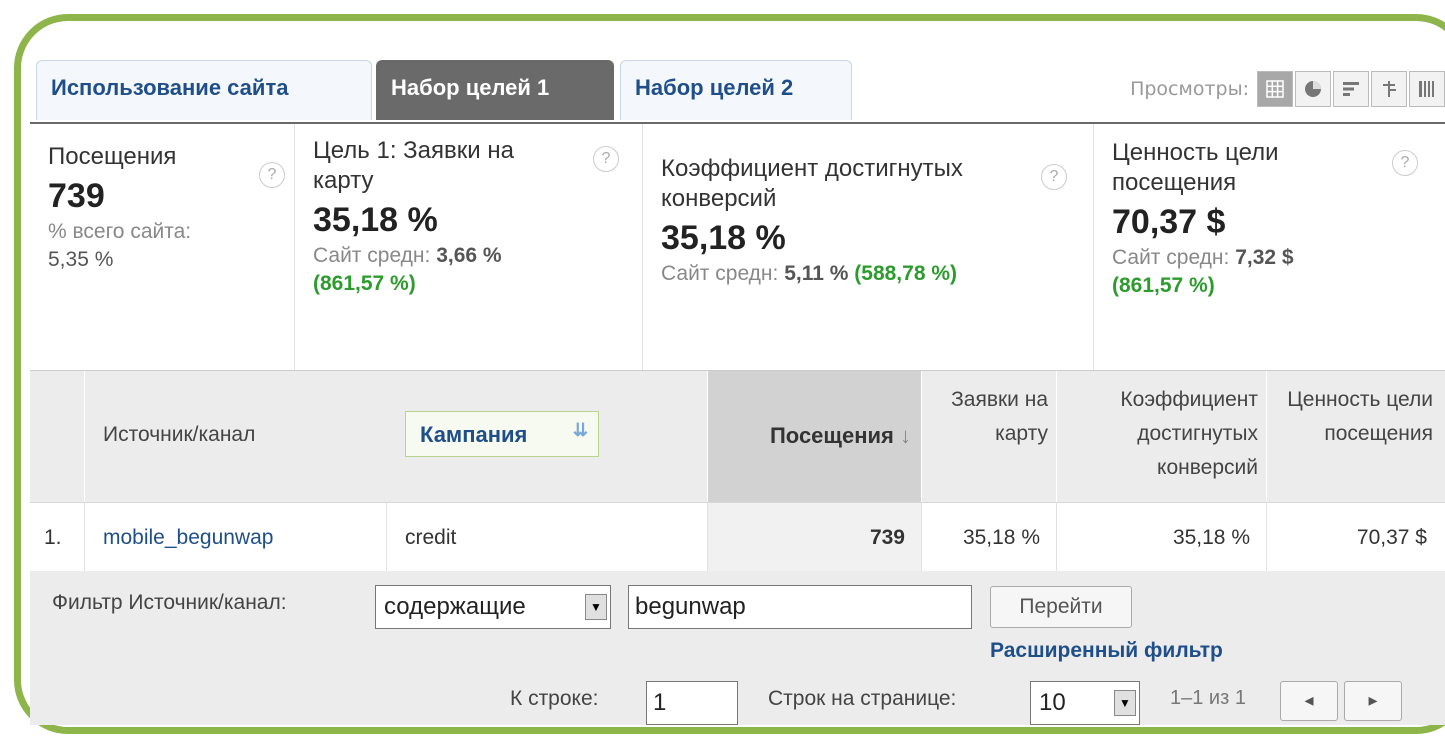 This screenshot has height=752, width=1445. I want to click on campaign-dimension-dropdown: Кампания ⇊, so click(502, 434).